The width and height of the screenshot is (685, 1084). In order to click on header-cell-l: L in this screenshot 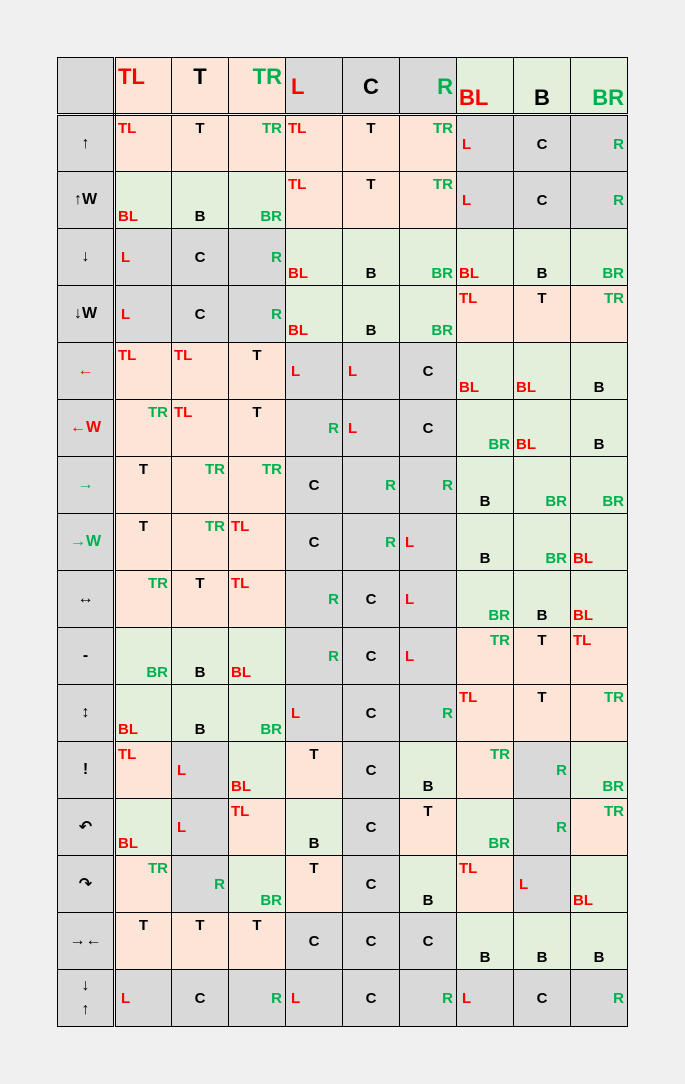, I will do `click(314, 86)`.